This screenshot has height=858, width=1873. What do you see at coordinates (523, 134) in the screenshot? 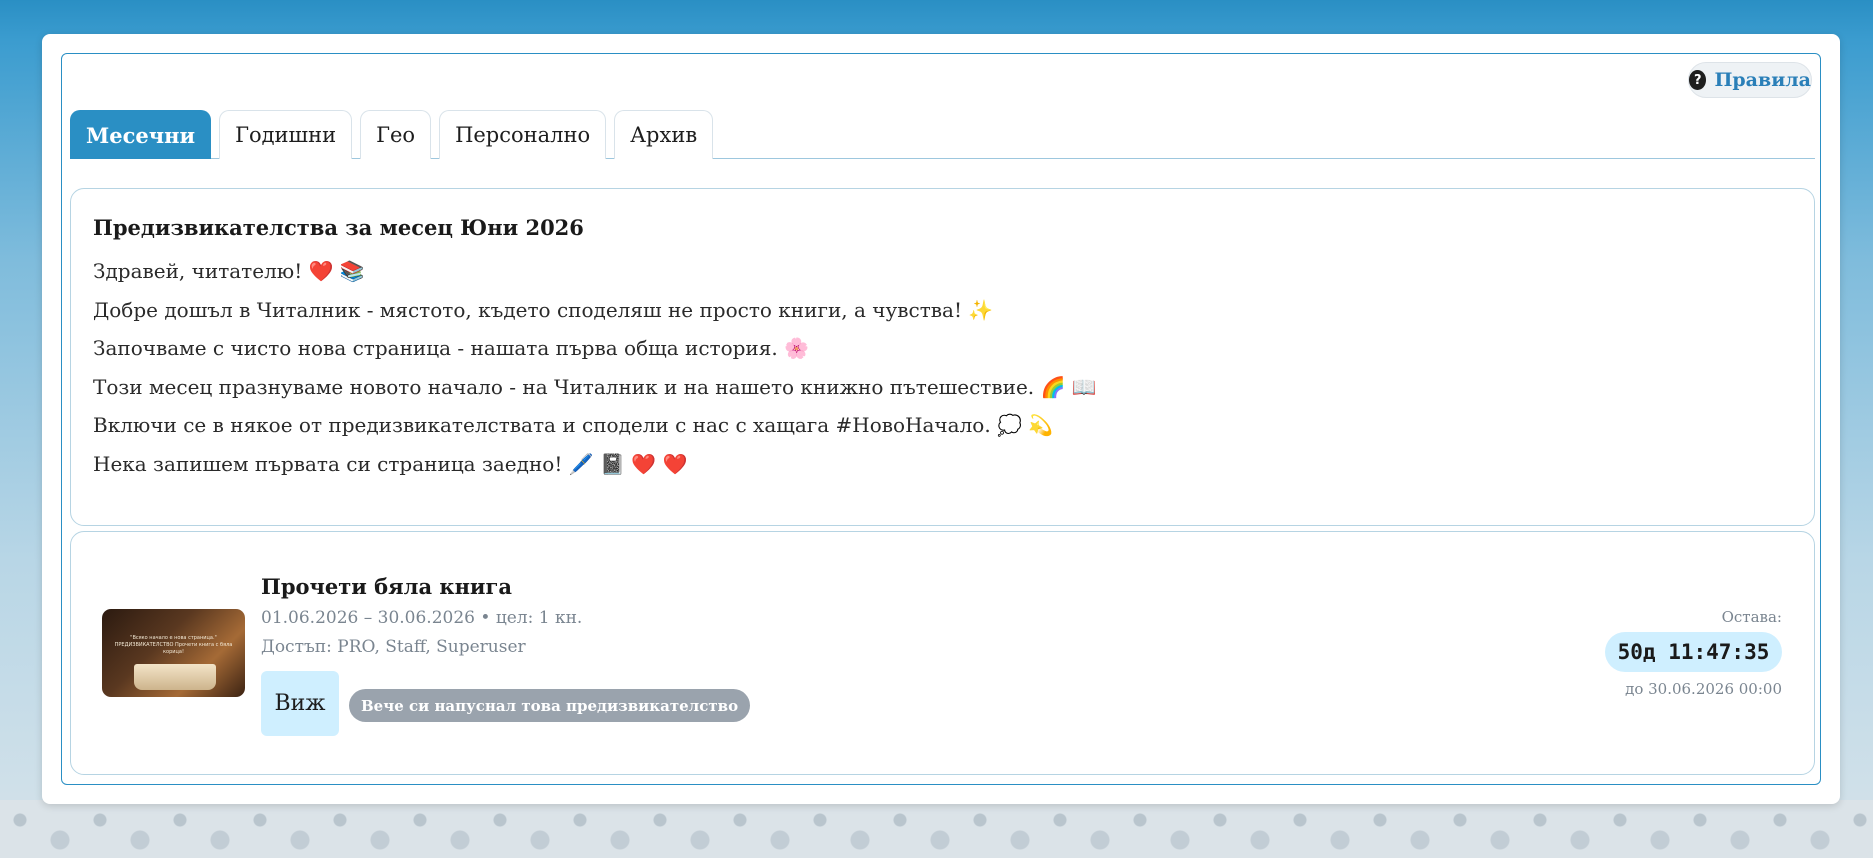
I see `tab-personal: Персонално` at bounding box center [523, 134].